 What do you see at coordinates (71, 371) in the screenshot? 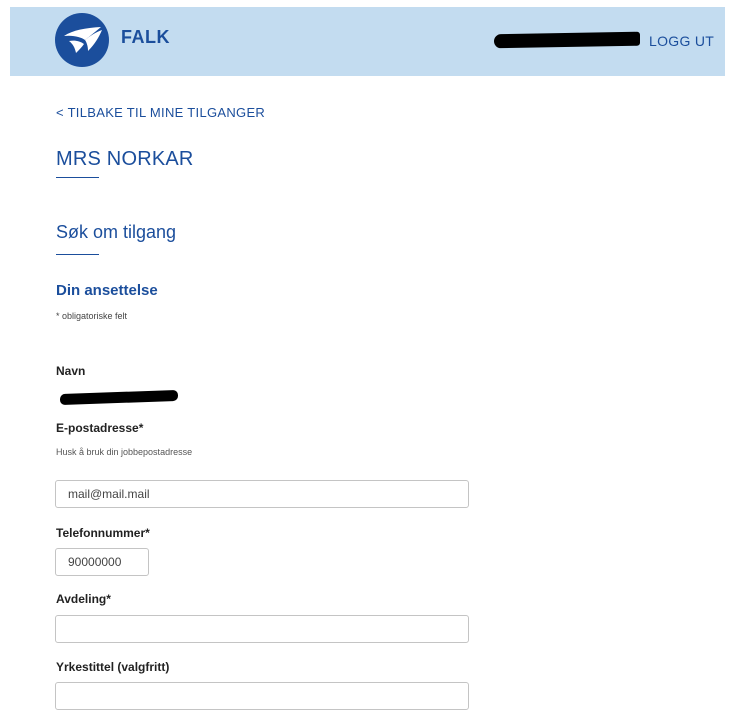
I see `name-label: Navn` at bounding box center [71, 371].